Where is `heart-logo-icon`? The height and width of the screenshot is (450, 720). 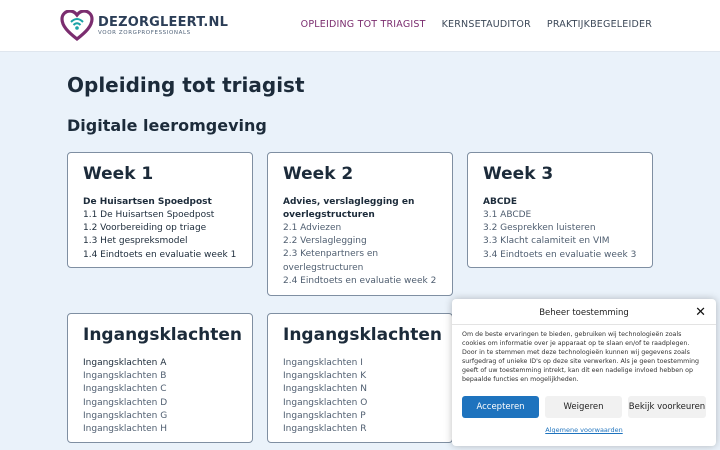
heart-logo-icon is located at coordinates (77, 26).